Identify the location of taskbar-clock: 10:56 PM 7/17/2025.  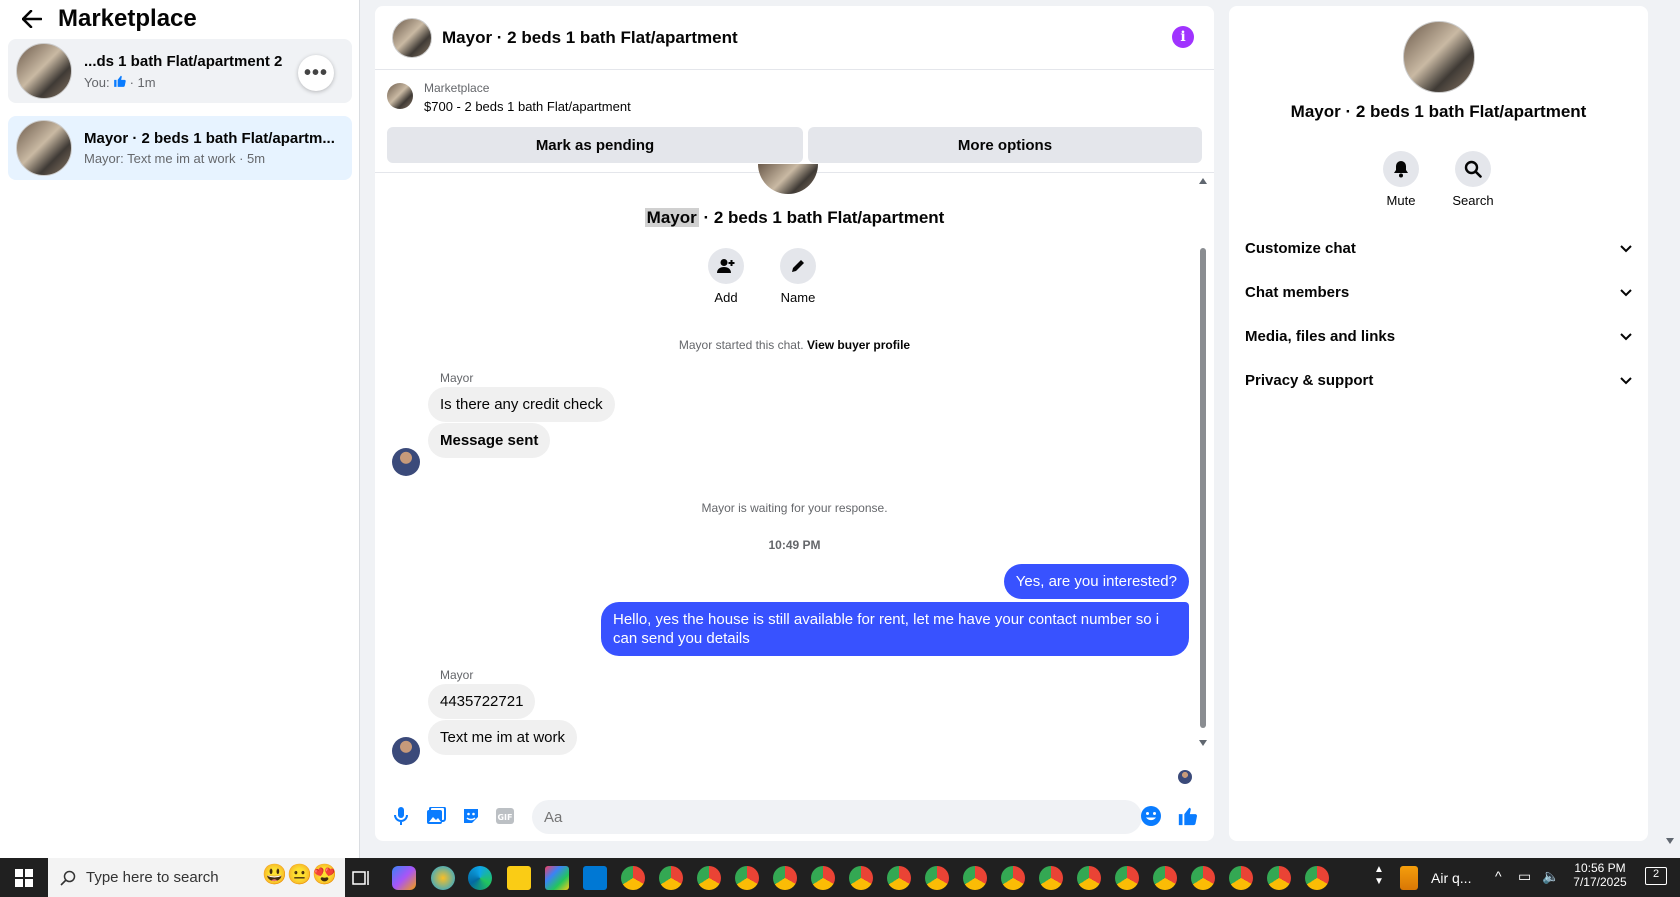
(1600, 875).